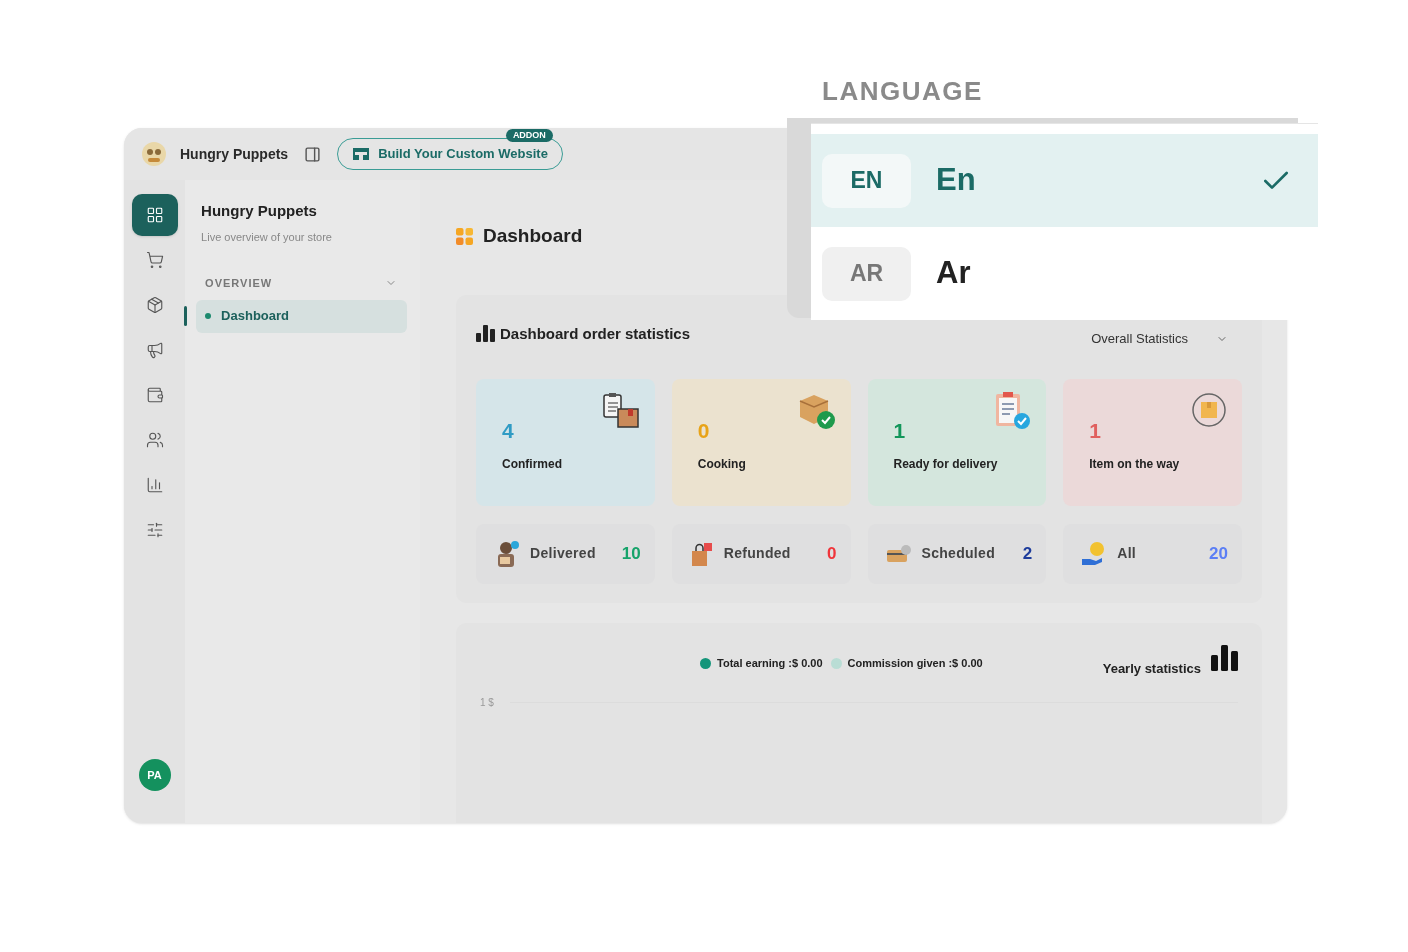  What do you see at coordinates (1152, 442) in the screenshot?
I see `status-card: 1 Item on the way` at bounding box center [1152, 442].